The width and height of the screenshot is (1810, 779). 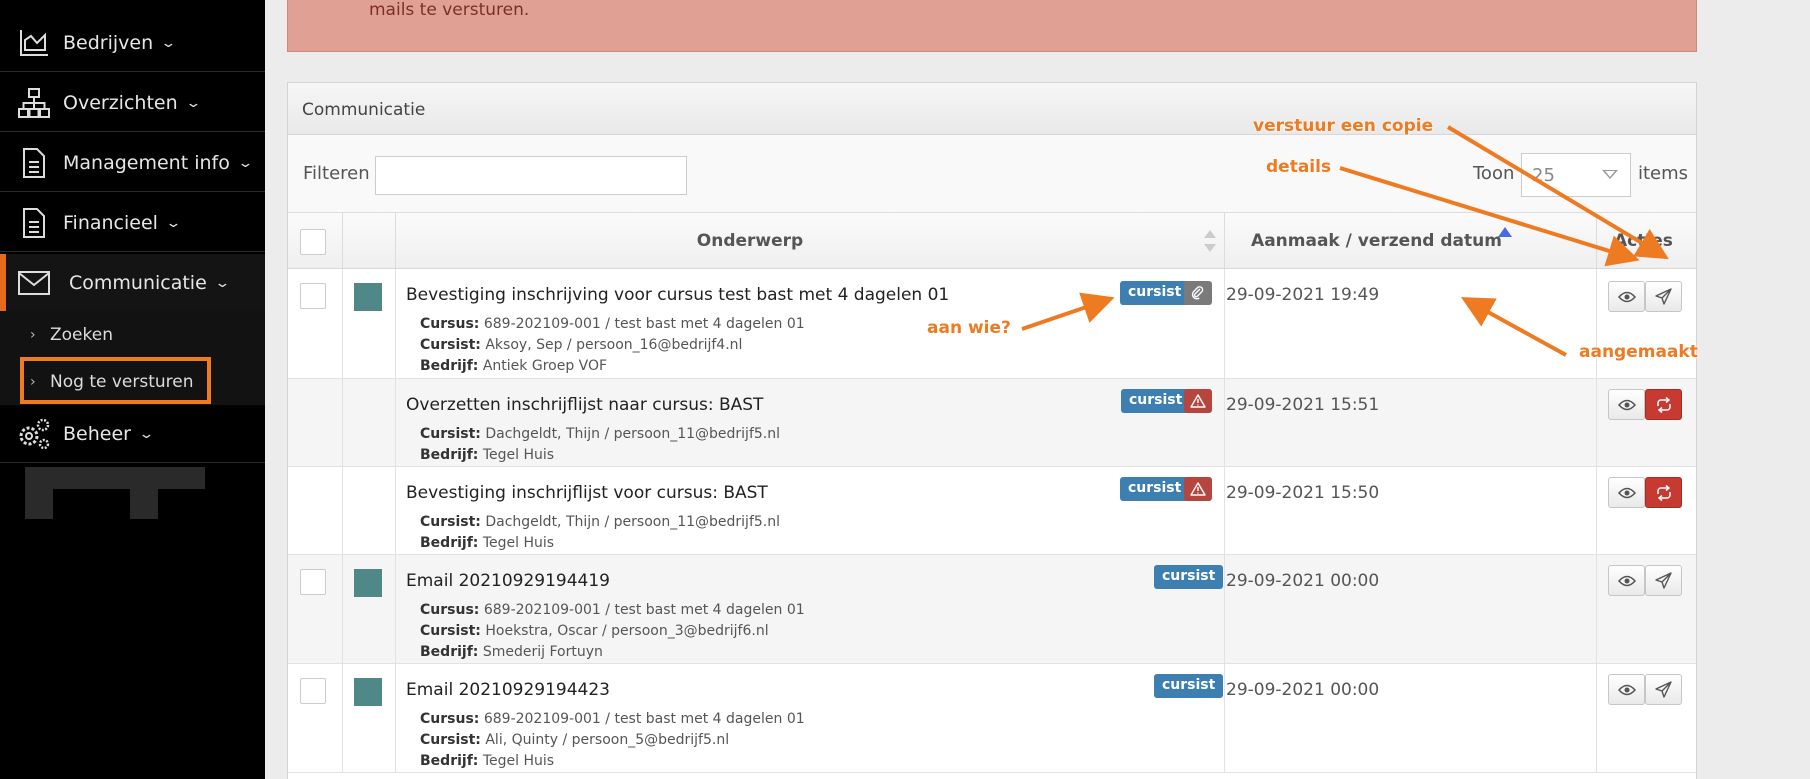 I want to click on annotation-arrows, so click(x=1345, y=241).